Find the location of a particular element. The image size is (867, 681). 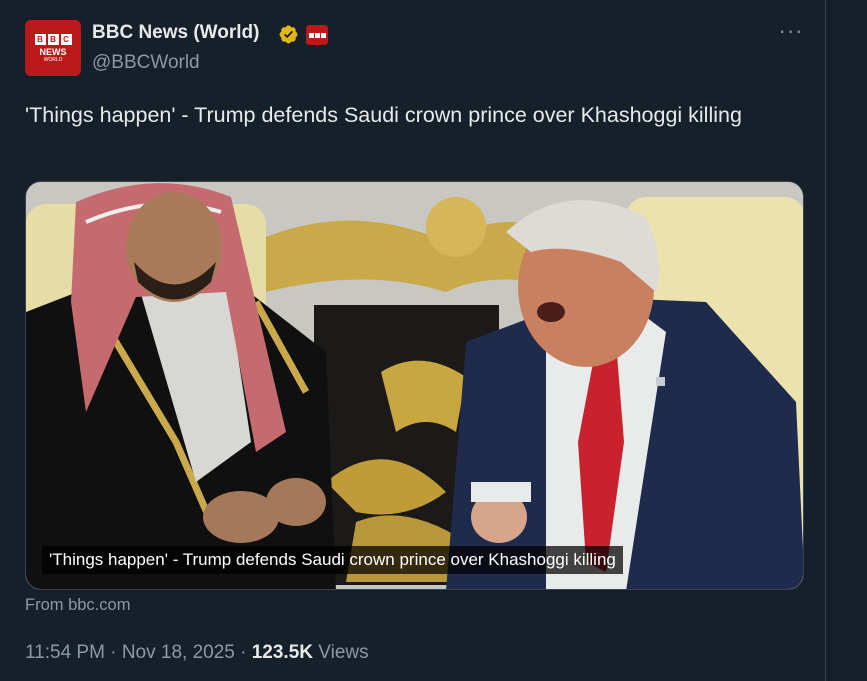

account-name: BBC News (World) is located at coordinates (175, 33).